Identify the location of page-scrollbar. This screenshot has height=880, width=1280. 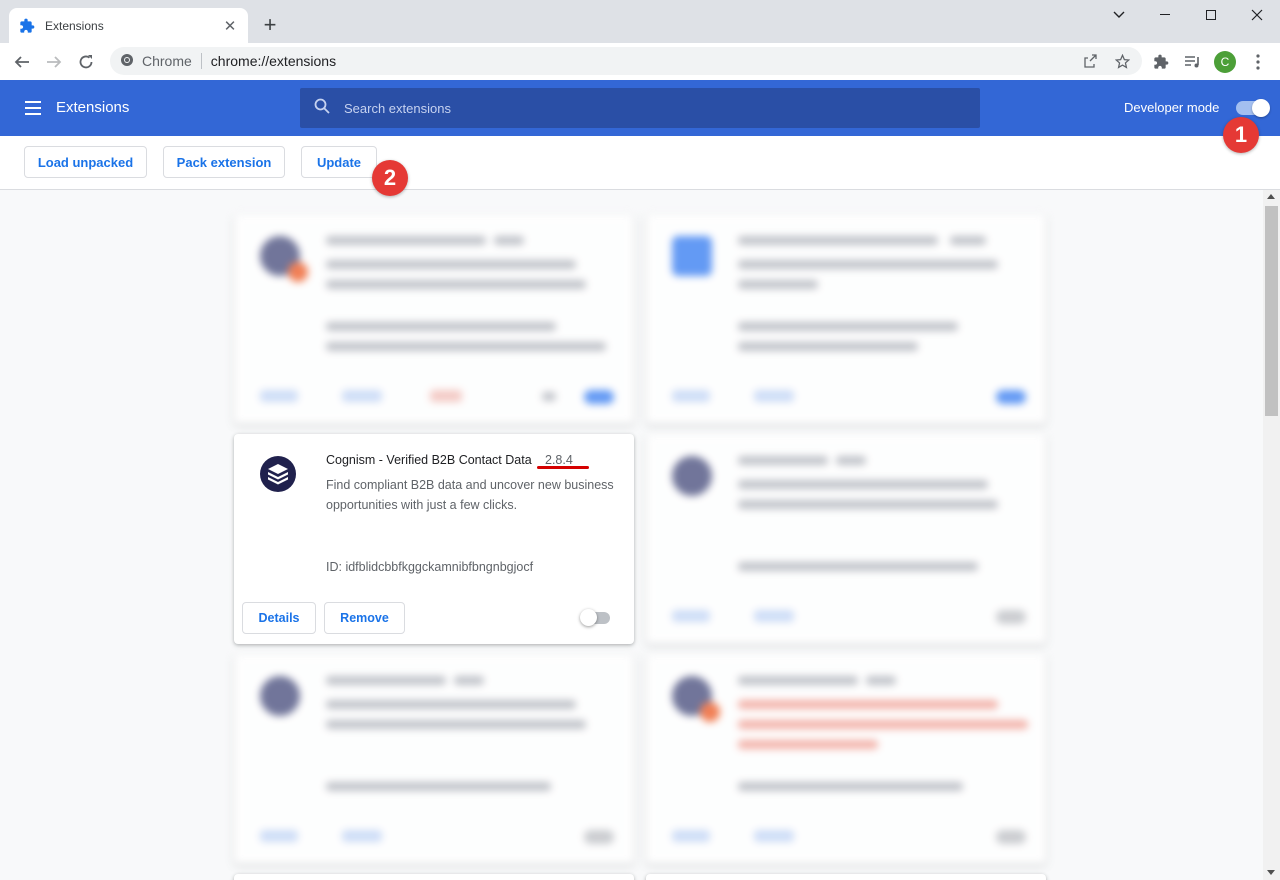
(1271, 535).